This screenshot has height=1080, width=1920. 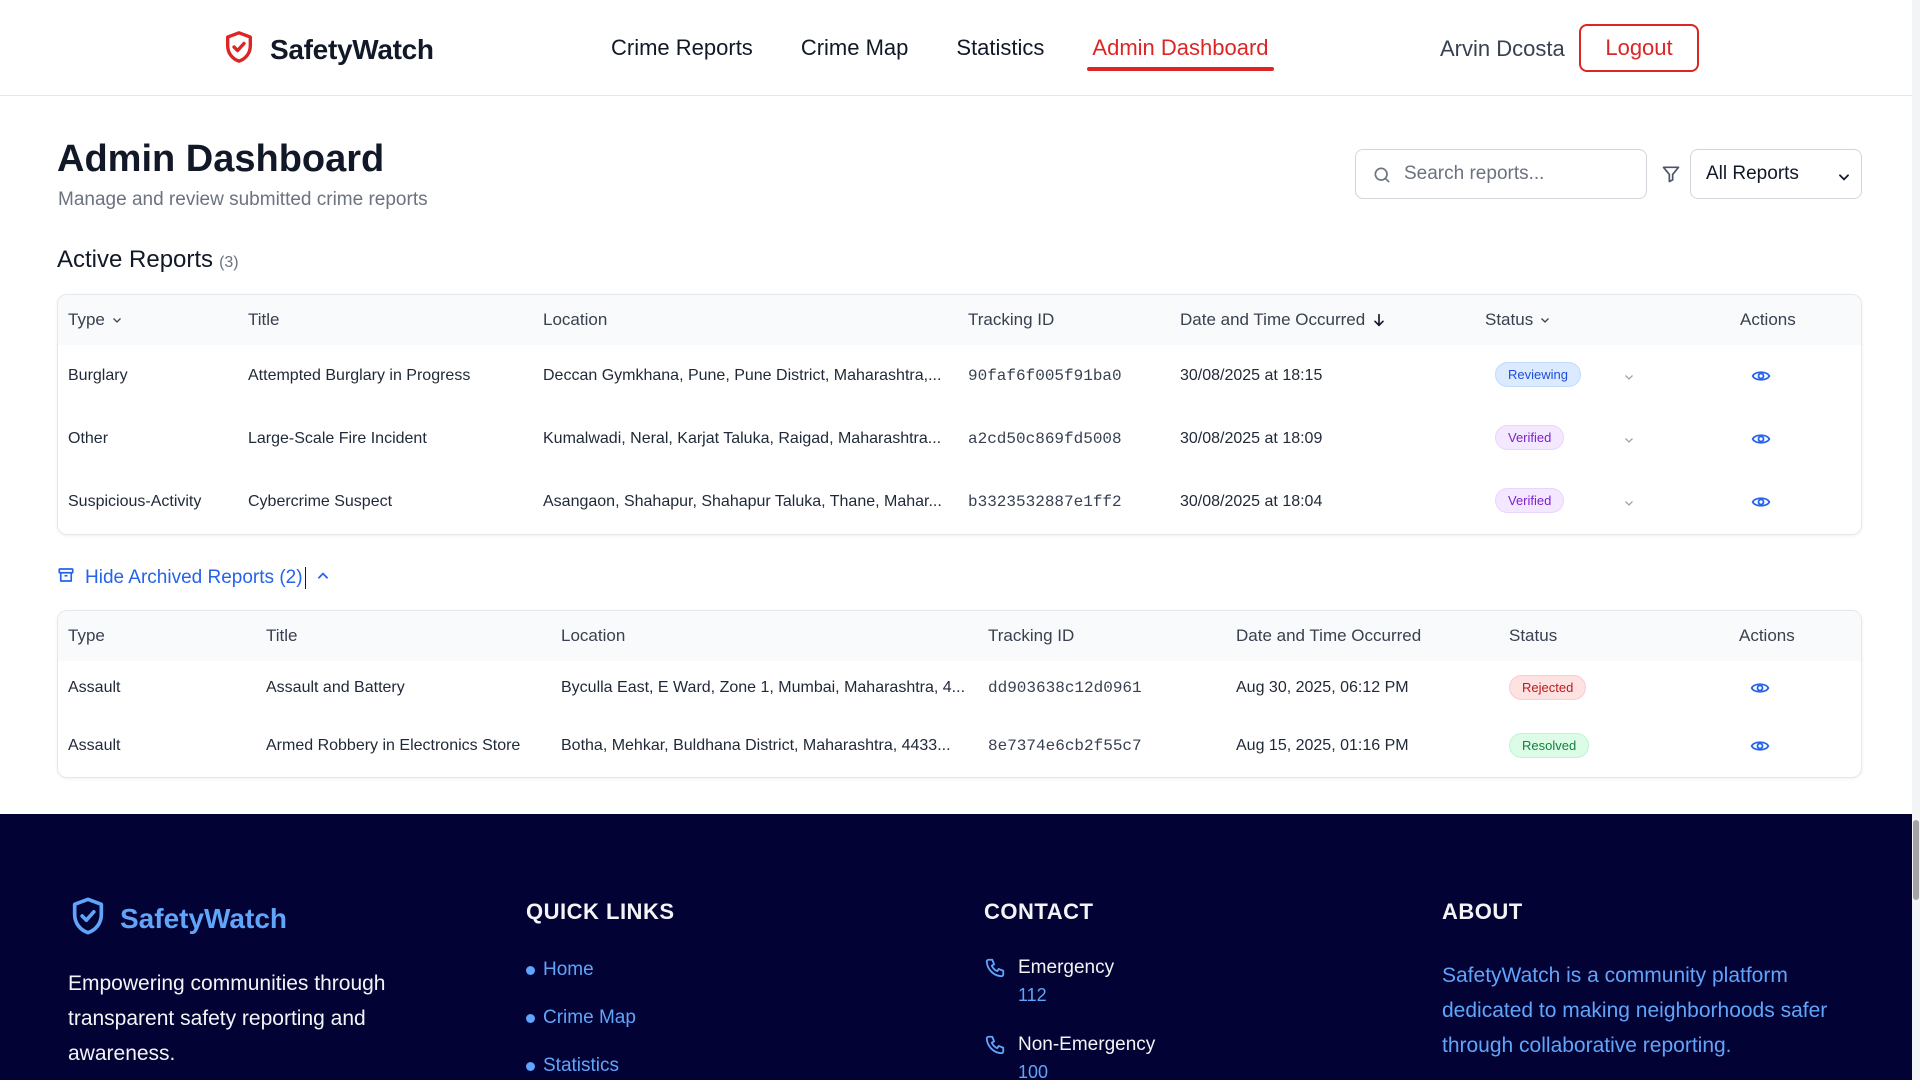 I want to click on footer-link-crime-map: Crime Map, so click(x=581, y=1018).